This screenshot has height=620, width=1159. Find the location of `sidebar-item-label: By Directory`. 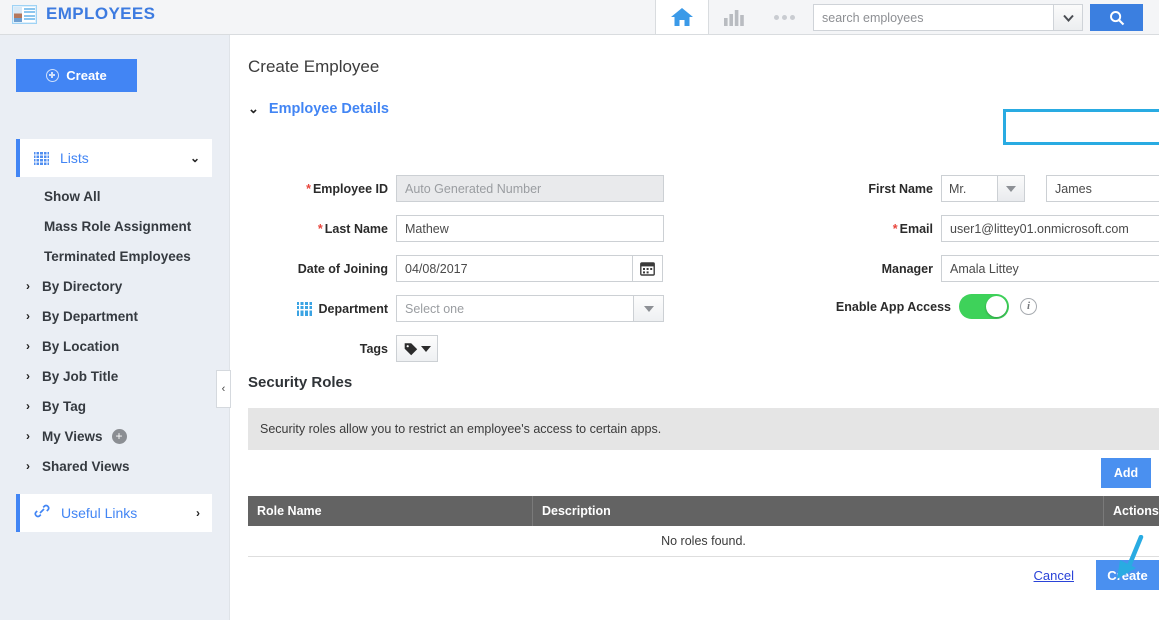

sidebar-item-label: By Directory is located at coordinates (82, 286).